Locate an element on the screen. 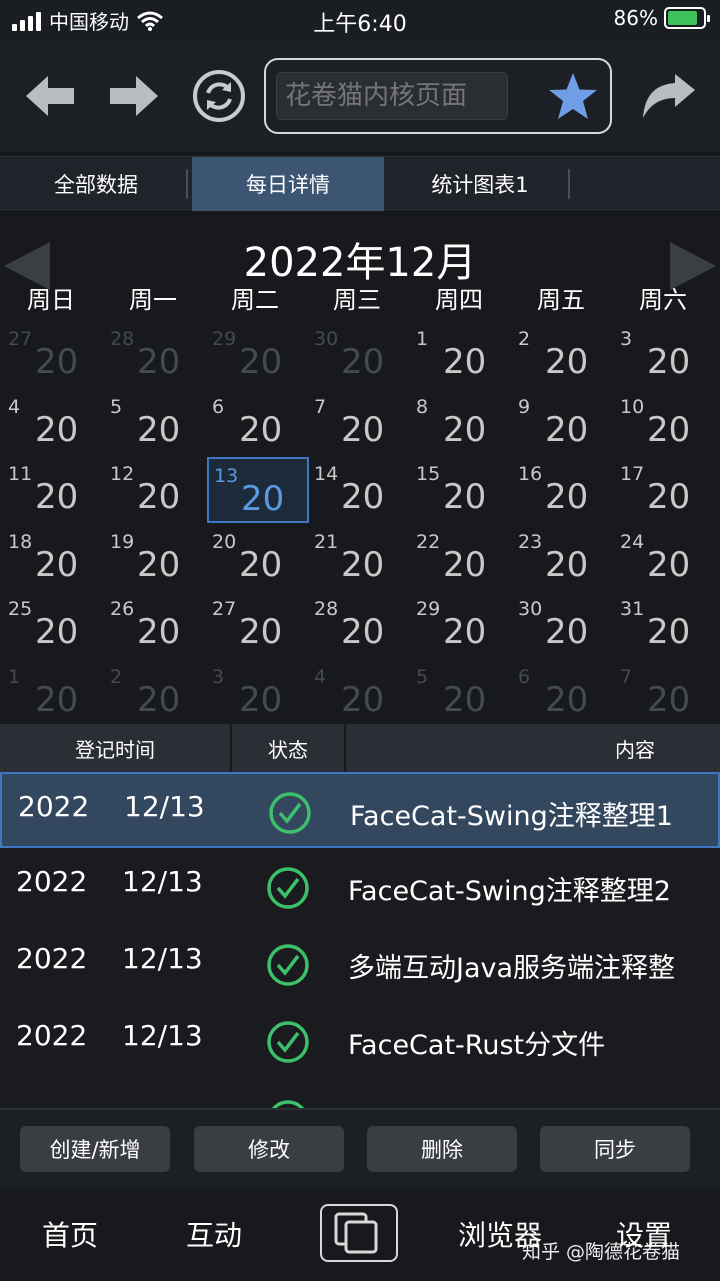 The width and height of the screenshot is (720, 1281). forward-button is located at coordinates (134, 96).